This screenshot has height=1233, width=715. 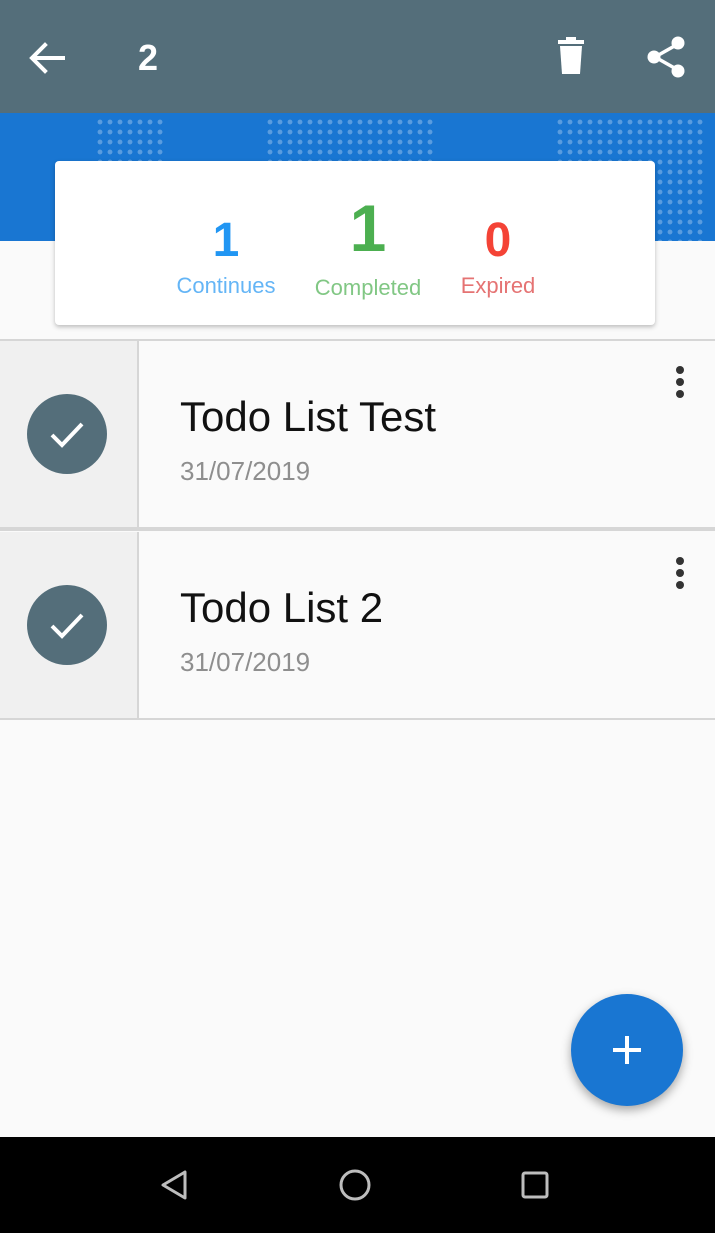 I want to click on stat-continues-value: 1, so click(x=226, y=240).